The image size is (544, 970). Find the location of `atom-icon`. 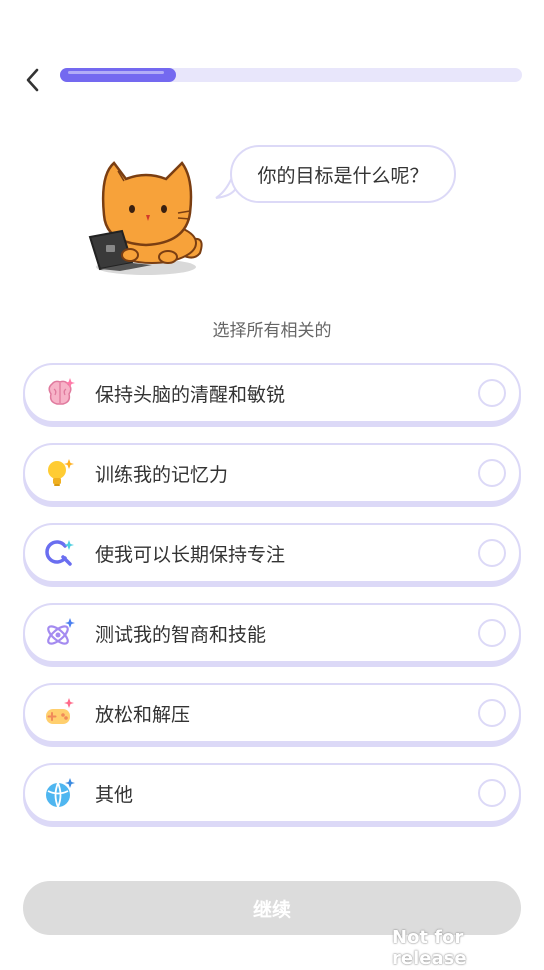

atom-icon is located at coordinates (60, 633).